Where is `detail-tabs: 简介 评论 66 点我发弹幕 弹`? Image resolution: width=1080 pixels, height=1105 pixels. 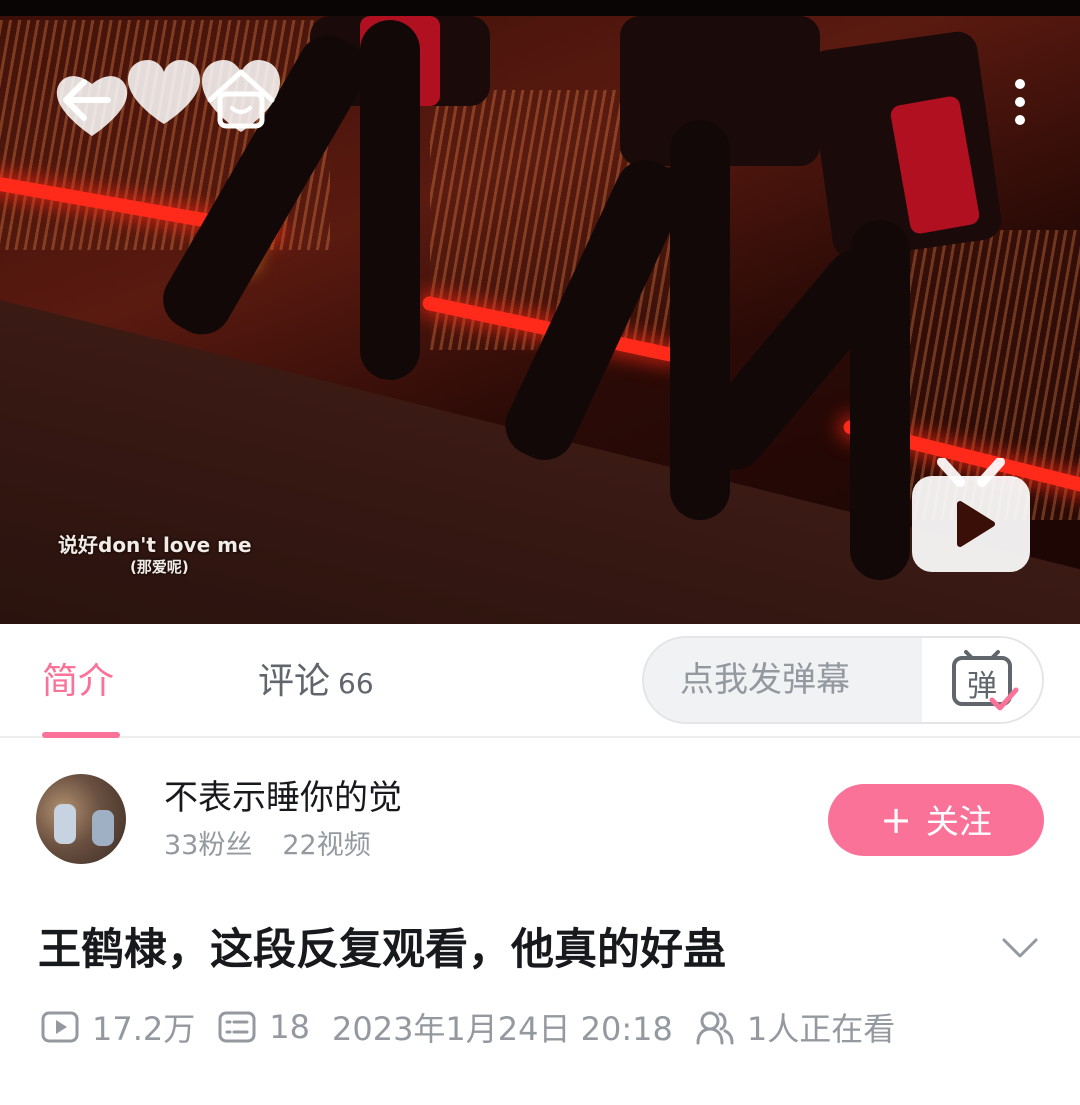
detail-tabs: 简介 评论 66 点我发弹幕 弹 is located at coordinates (540, 681).